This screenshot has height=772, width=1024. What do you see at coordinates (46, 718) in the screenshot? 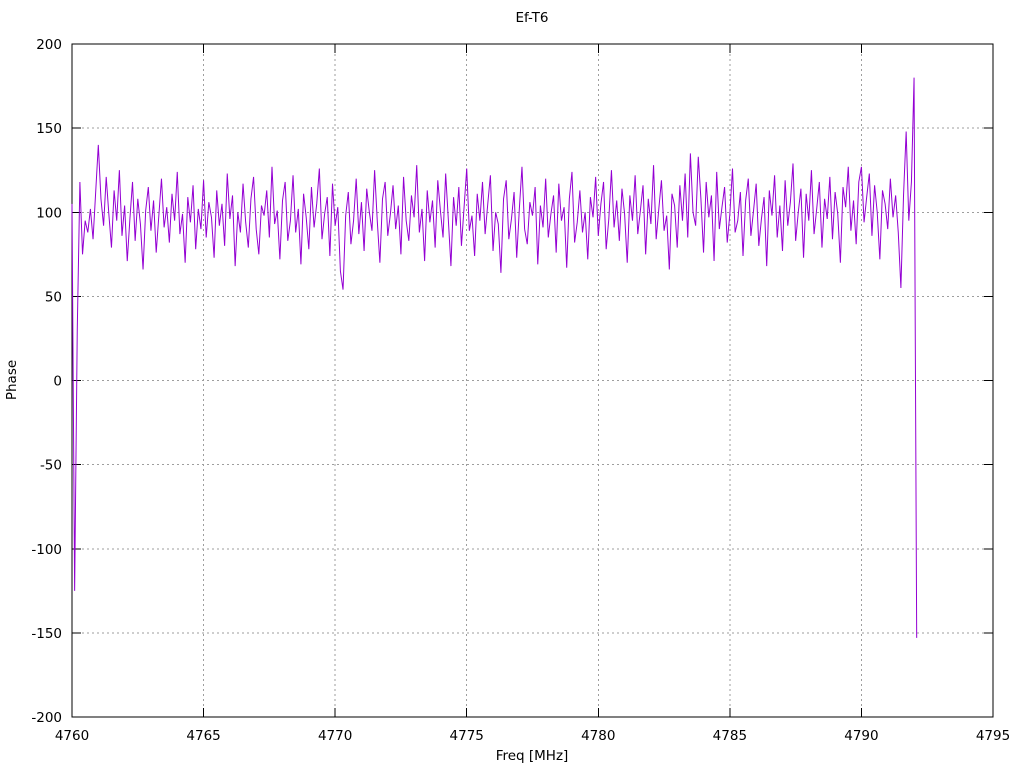
I see `y-tick-label: -200` at bounding box center [46, 718].